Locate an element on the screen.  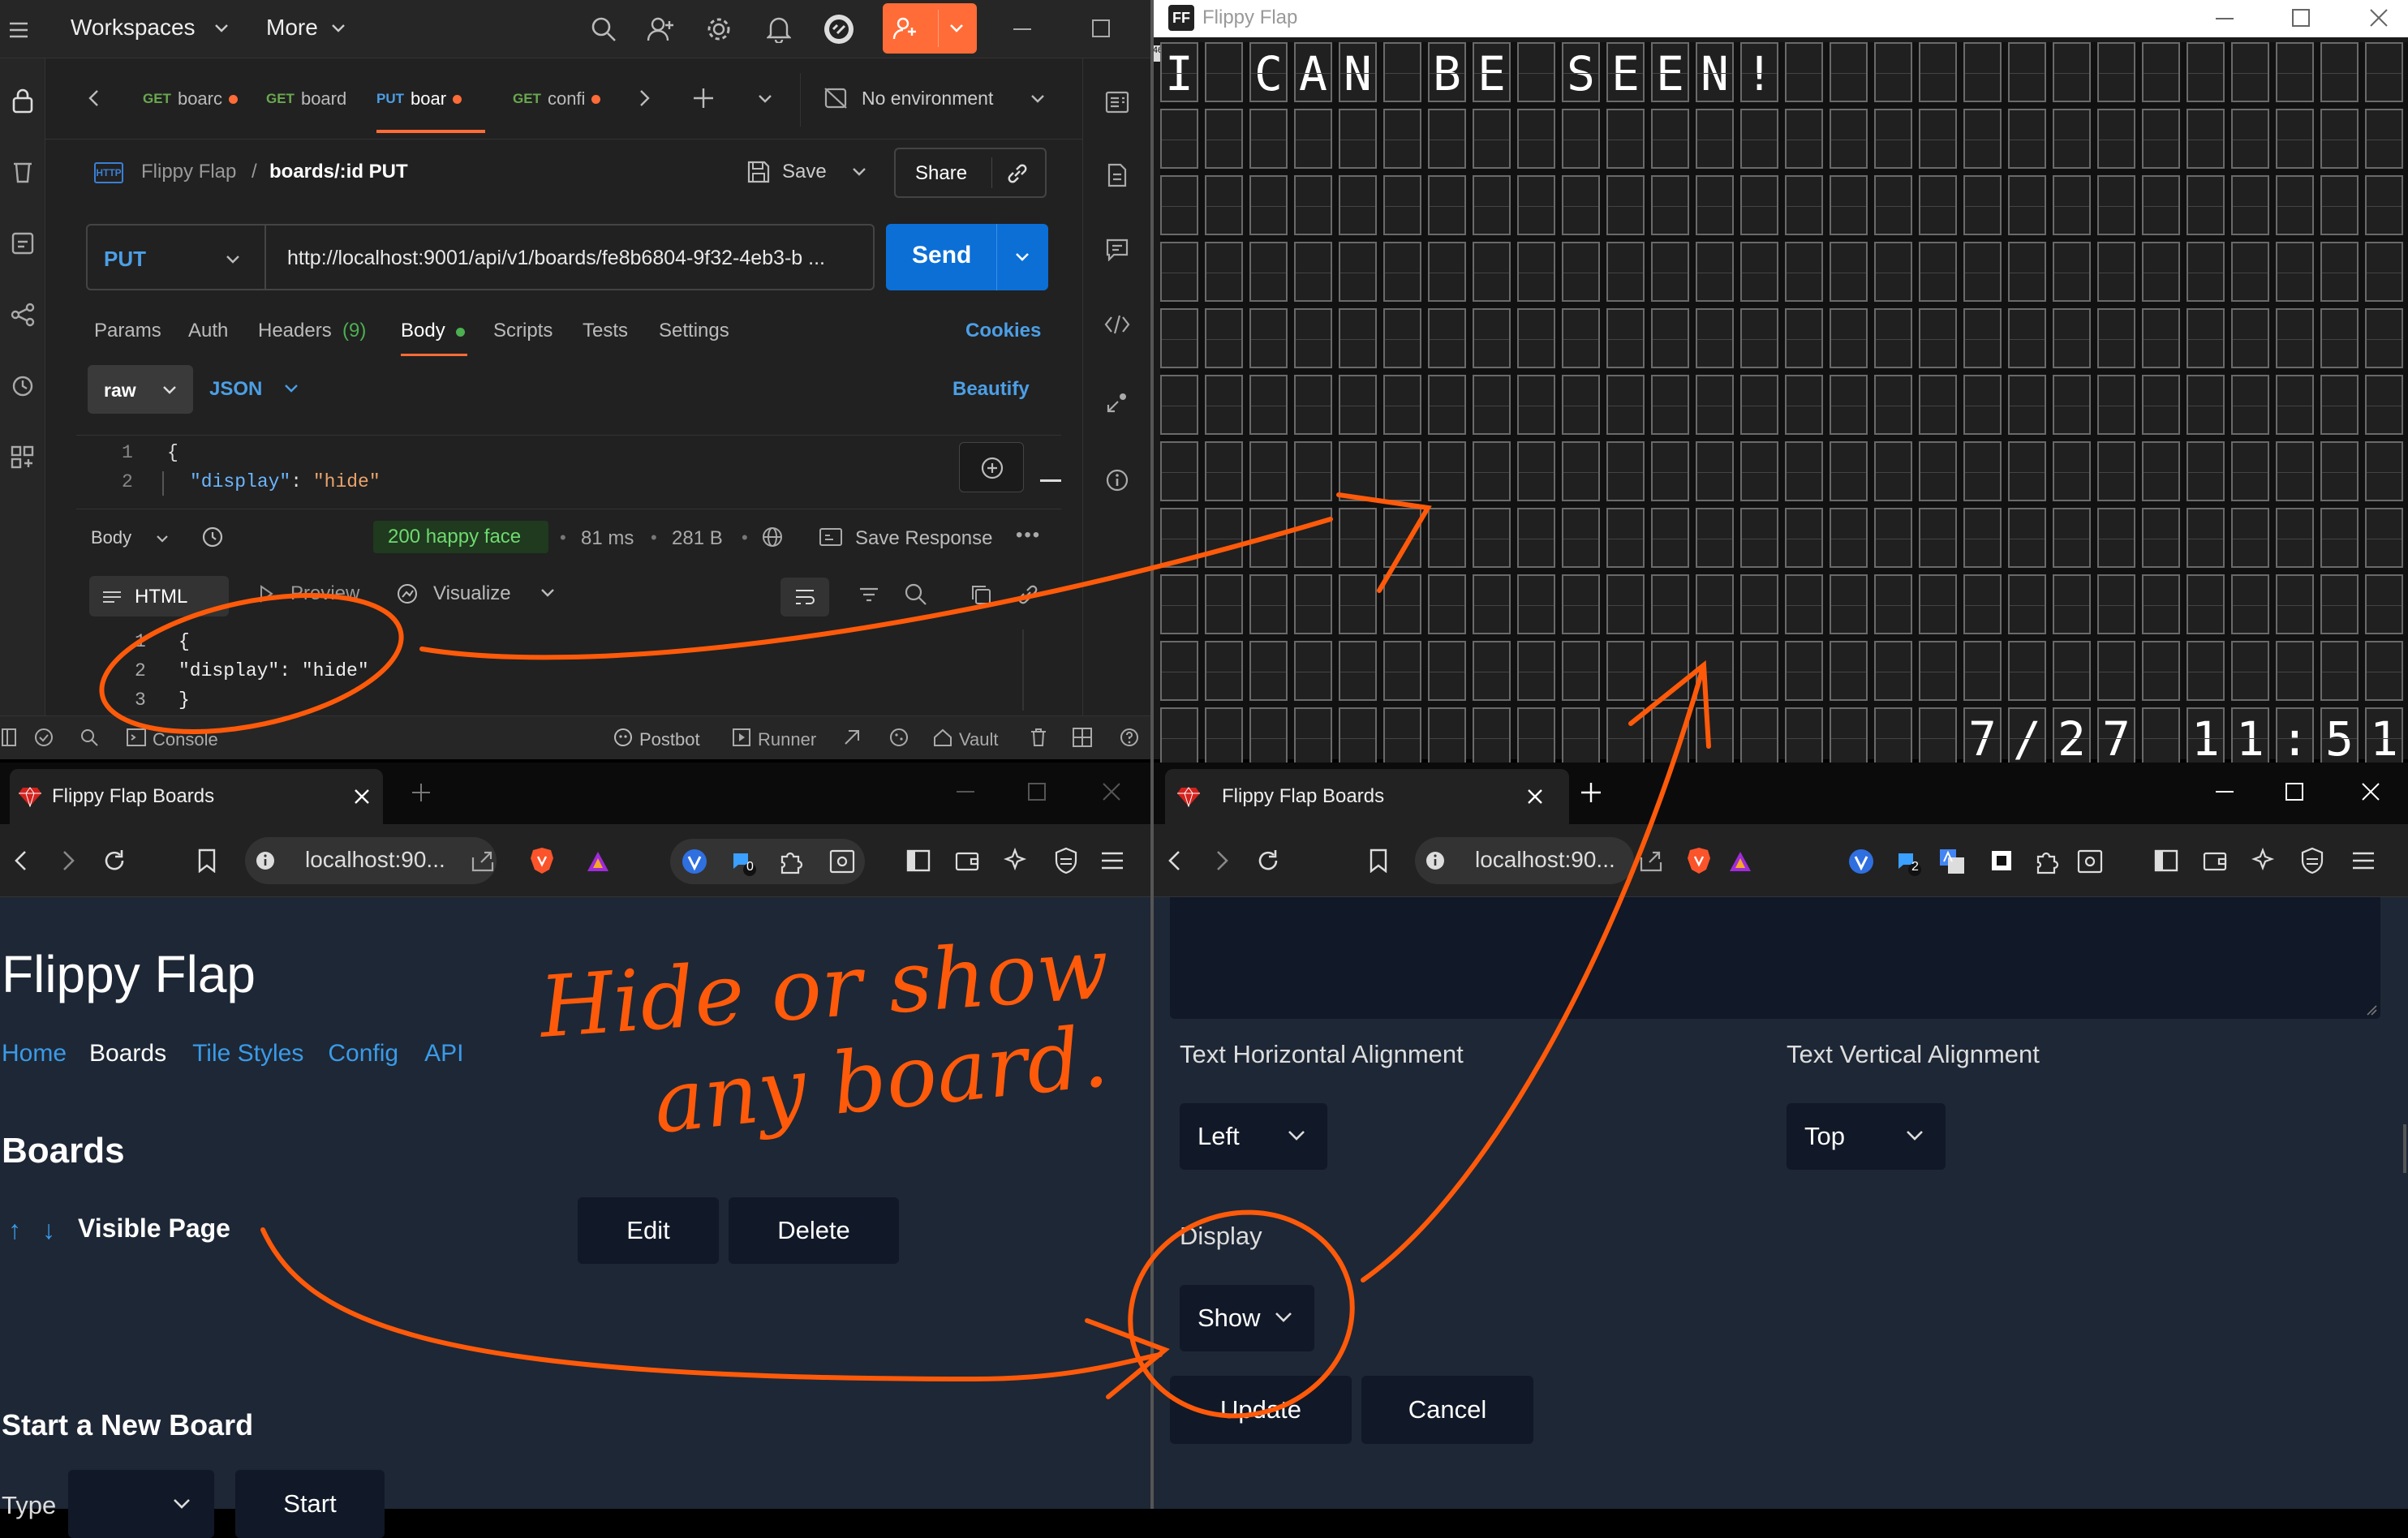
sidebar-toggle-icon is located at coordinates (9, 737).